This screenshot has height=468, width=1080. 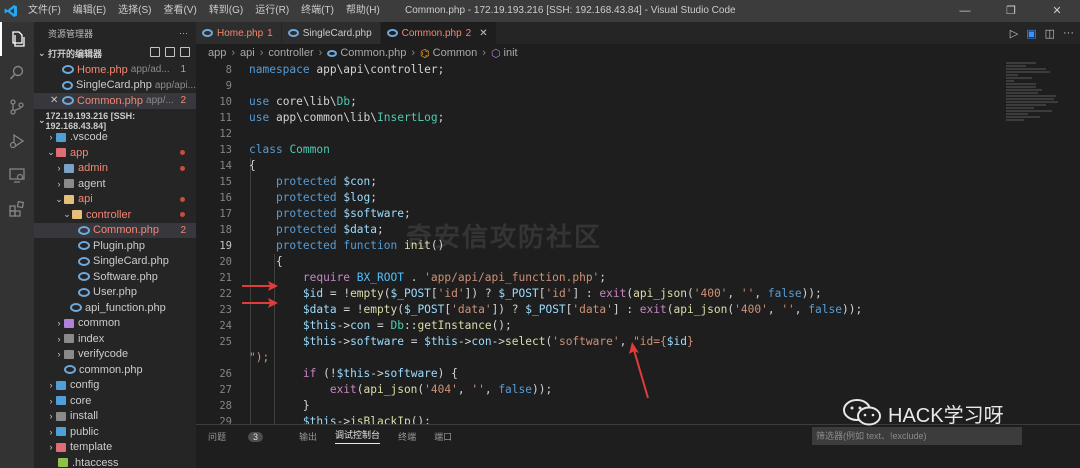 What do you see at coordinates (1014, 33) in the screenshot?
I see `run-icon: ▷` at bounding box center [1014, 33].